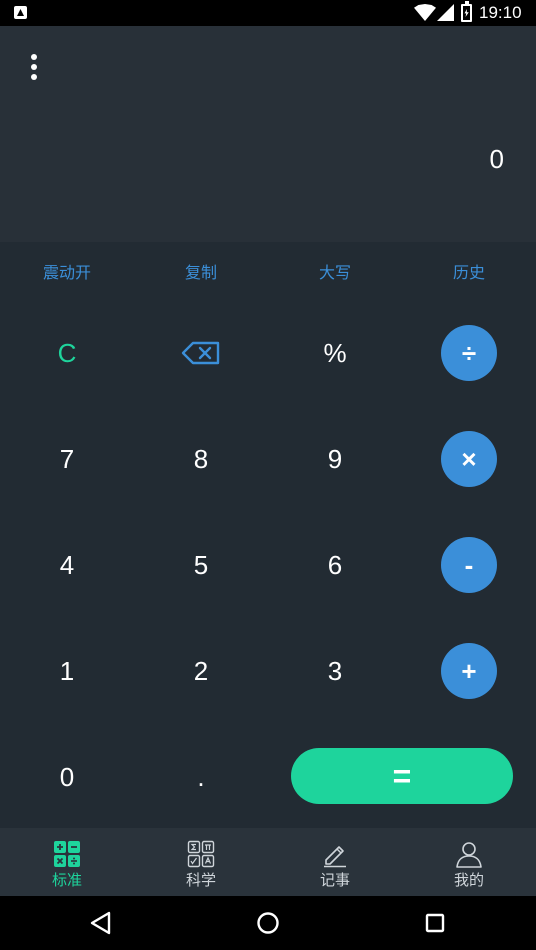  What do you see at coordinates (34, 57) in the screenshot?
I see `more-vert-icon` at bounding box center [34, 57].